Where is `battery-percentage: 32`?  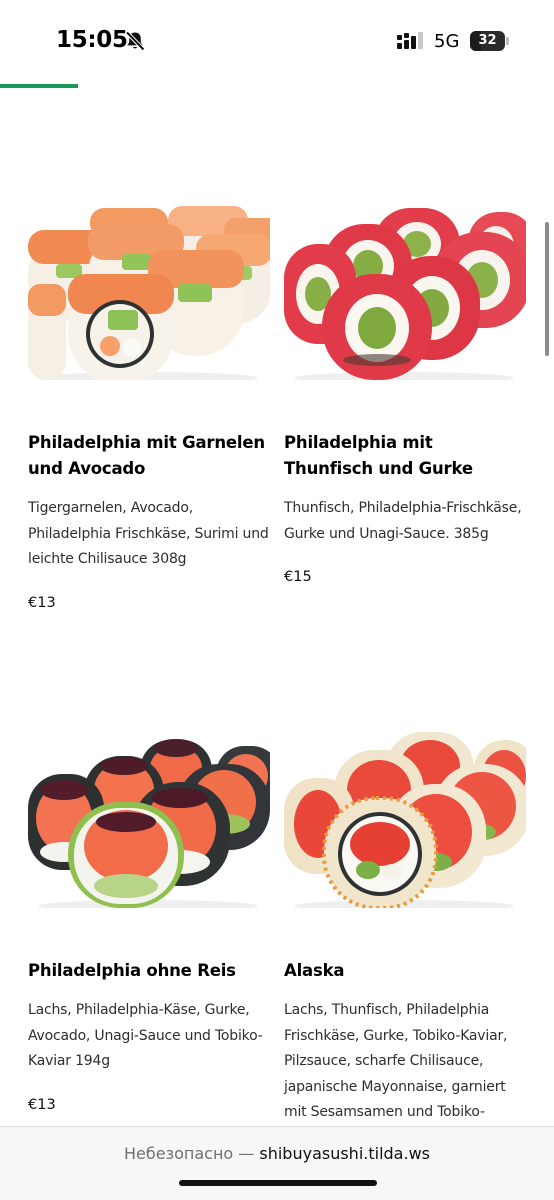
battery-percentage: 32 is located at coordinates (487, 40).